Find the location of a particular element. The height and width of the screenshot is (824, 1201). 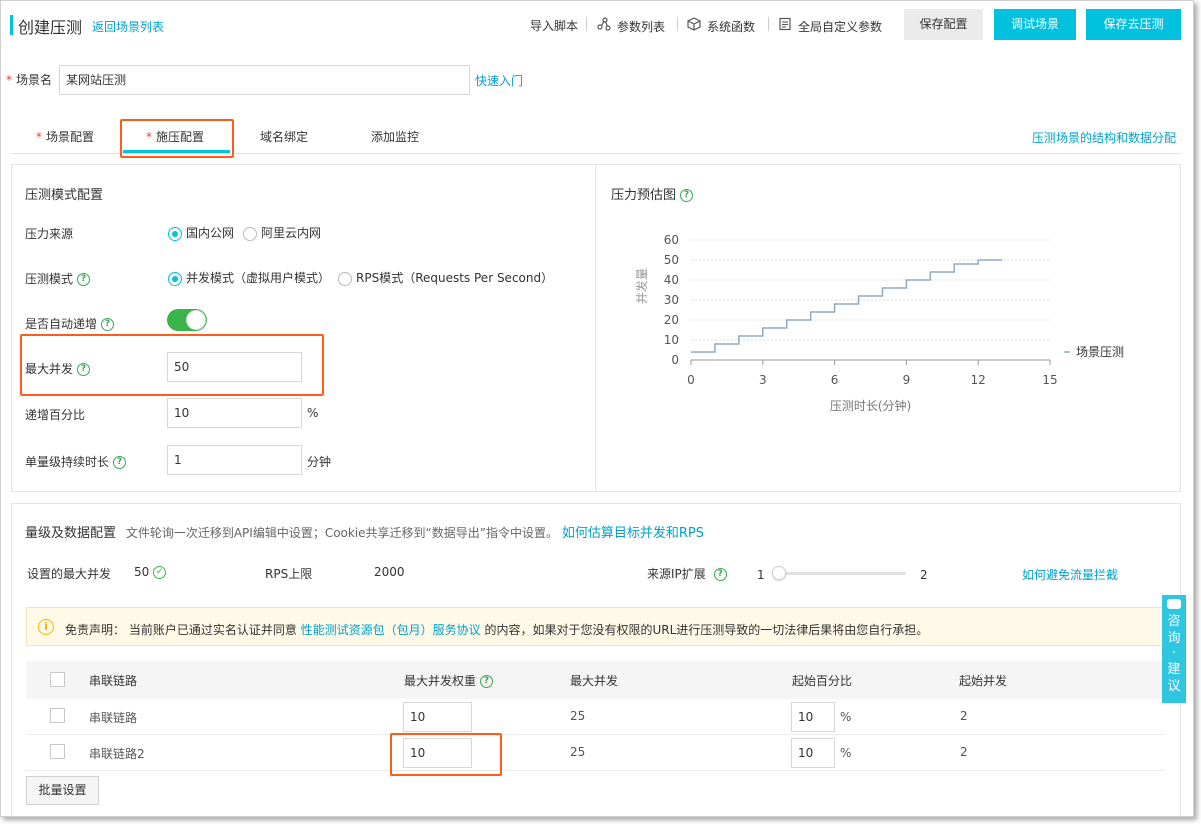

radio-public-network: 国内公网 is located at coordinates (201, 232).